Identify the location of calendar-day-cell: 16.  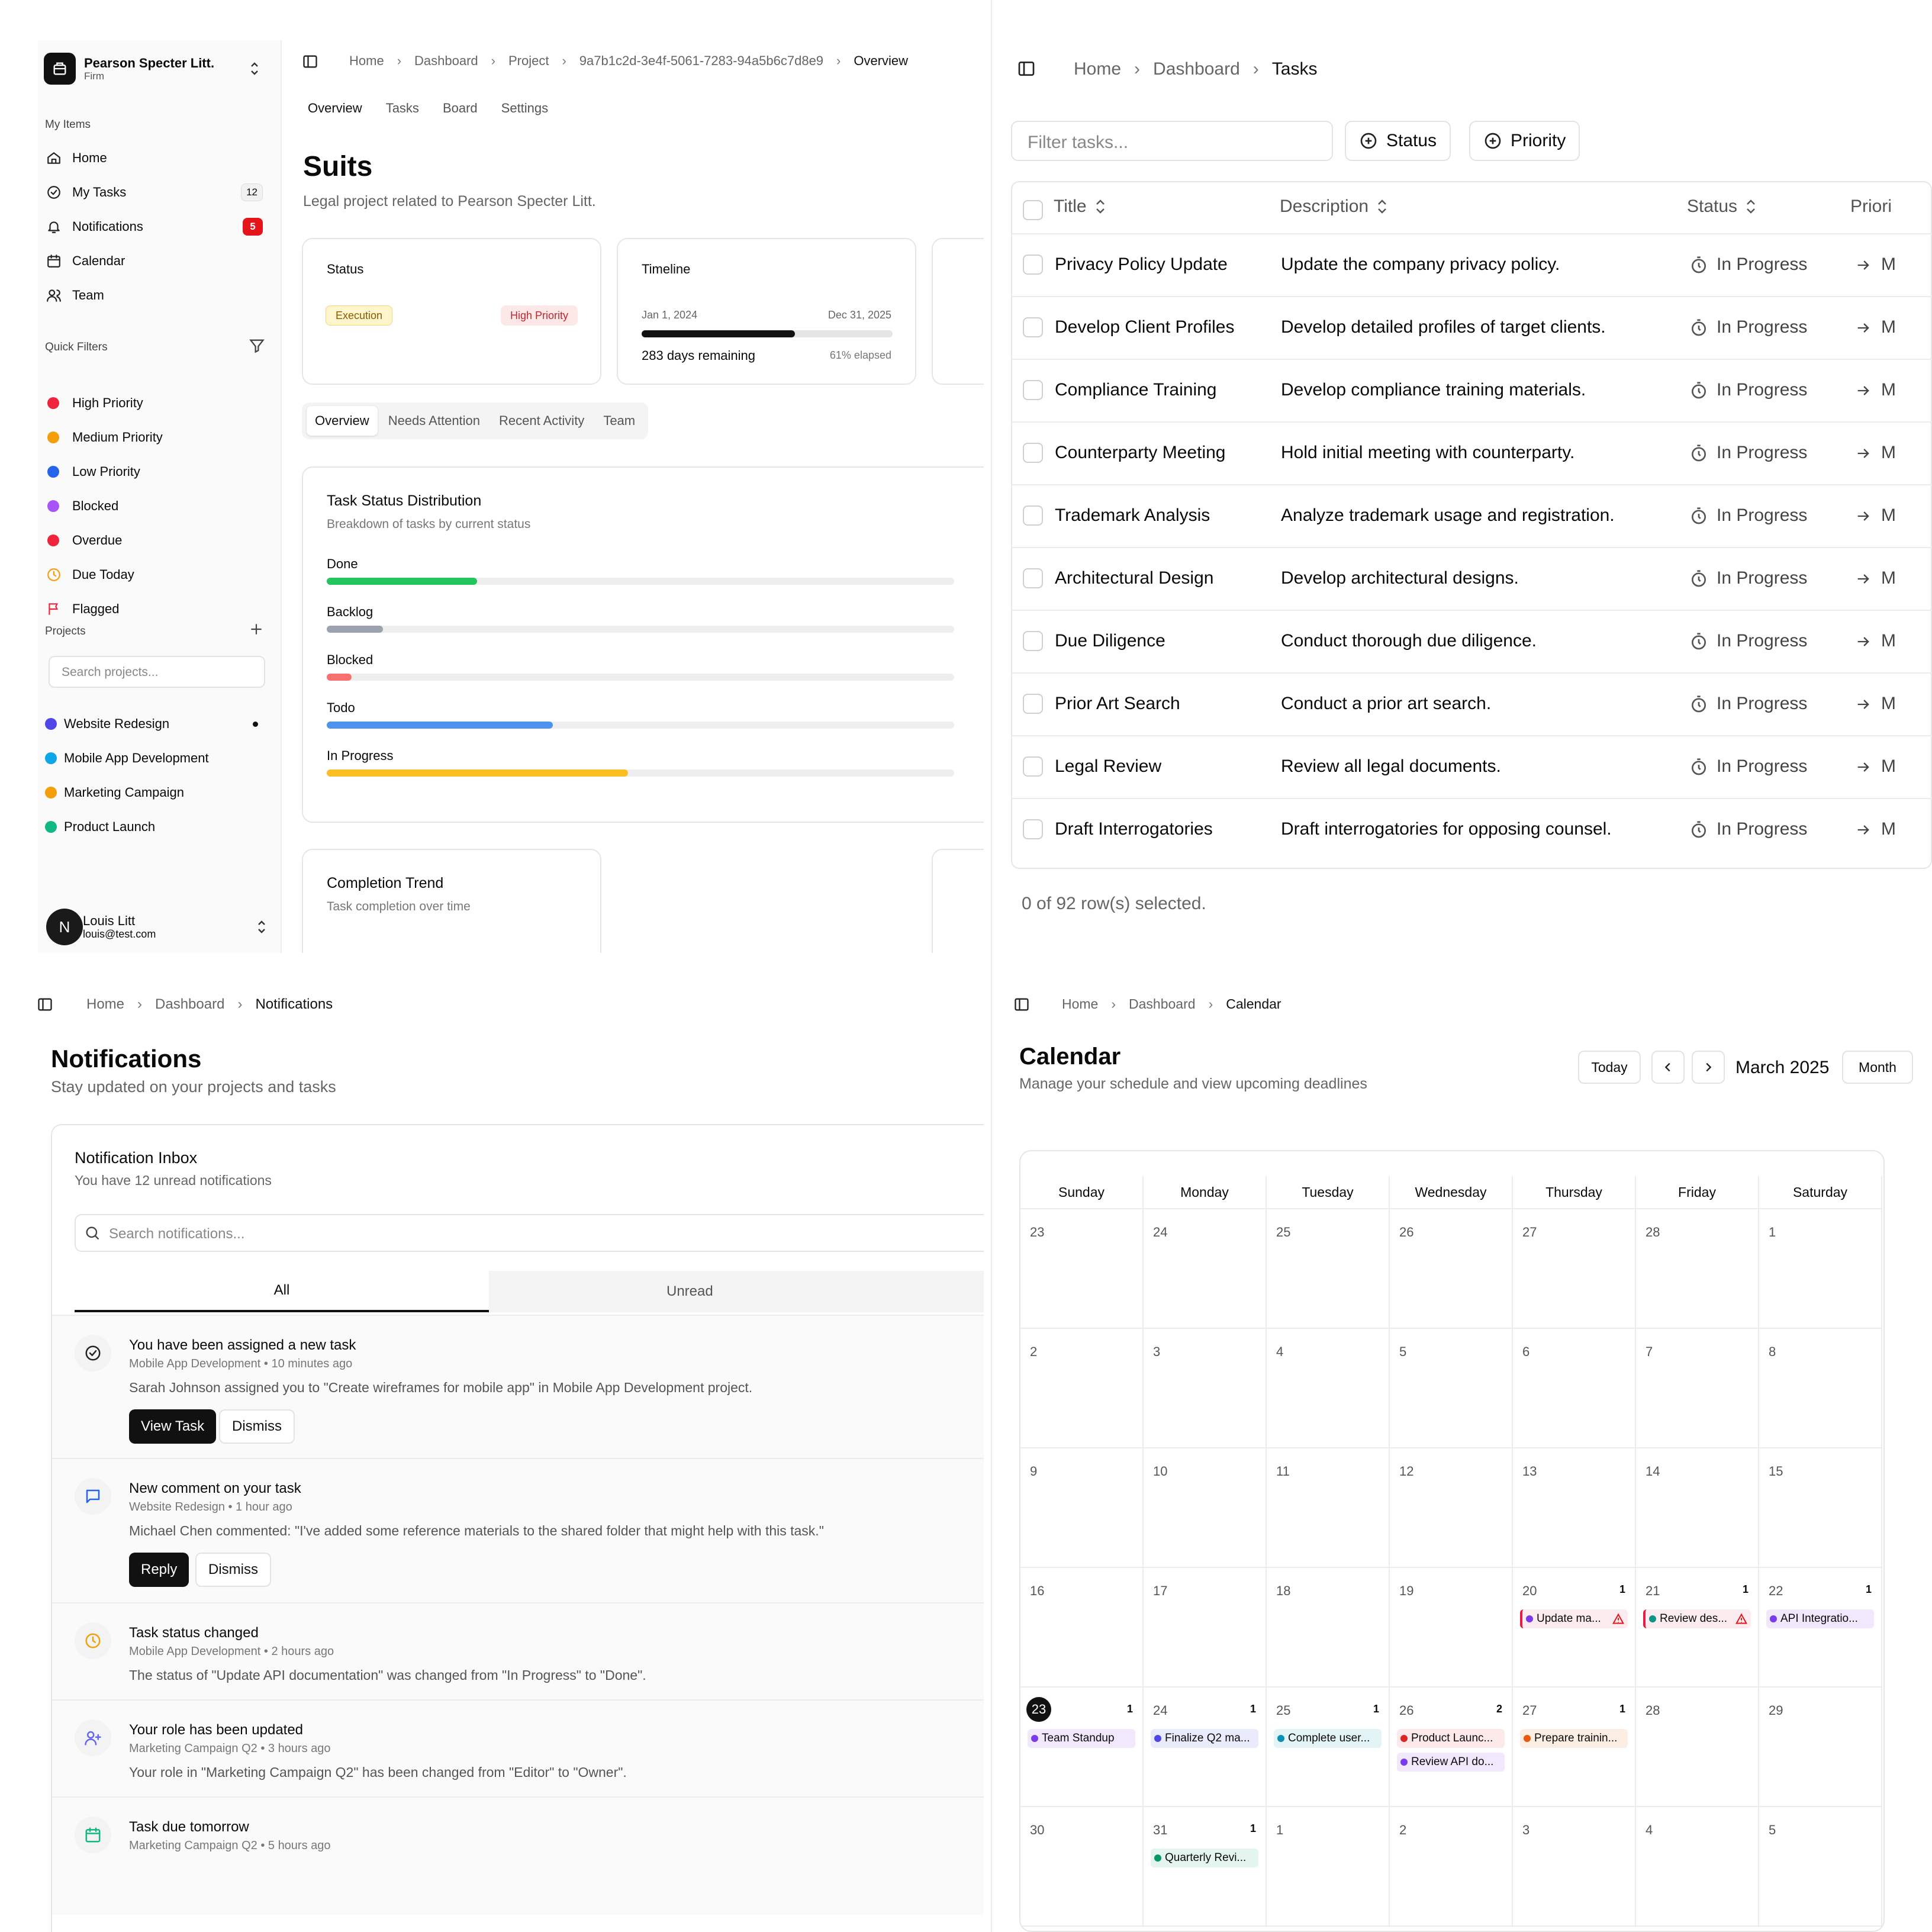
(1082, 1628).